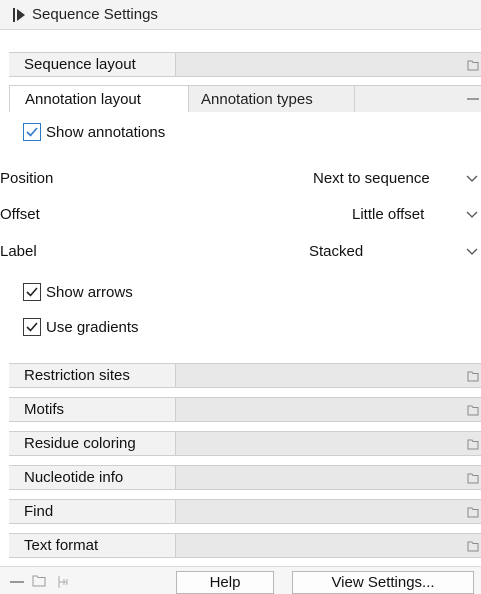 The image size is (481, 594). What do you see at coordinates (473, 99) in the screenshot?
I see `minimize-icon` at bounding box center [473, 99].